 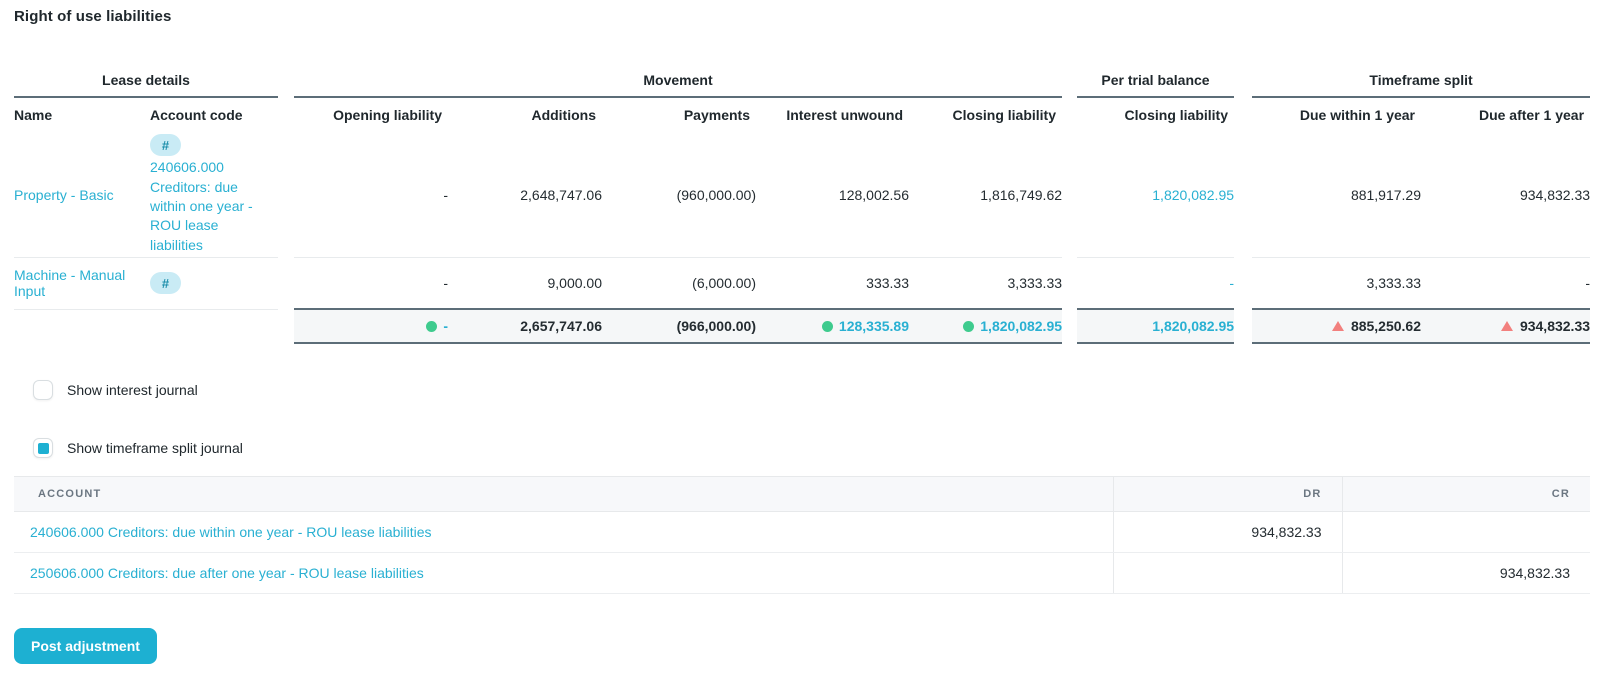 What do you see at coordinates (887, 282) in the screenshot?
I see `interest-unwound-value: 333.33` at bounding box center [887, 282].